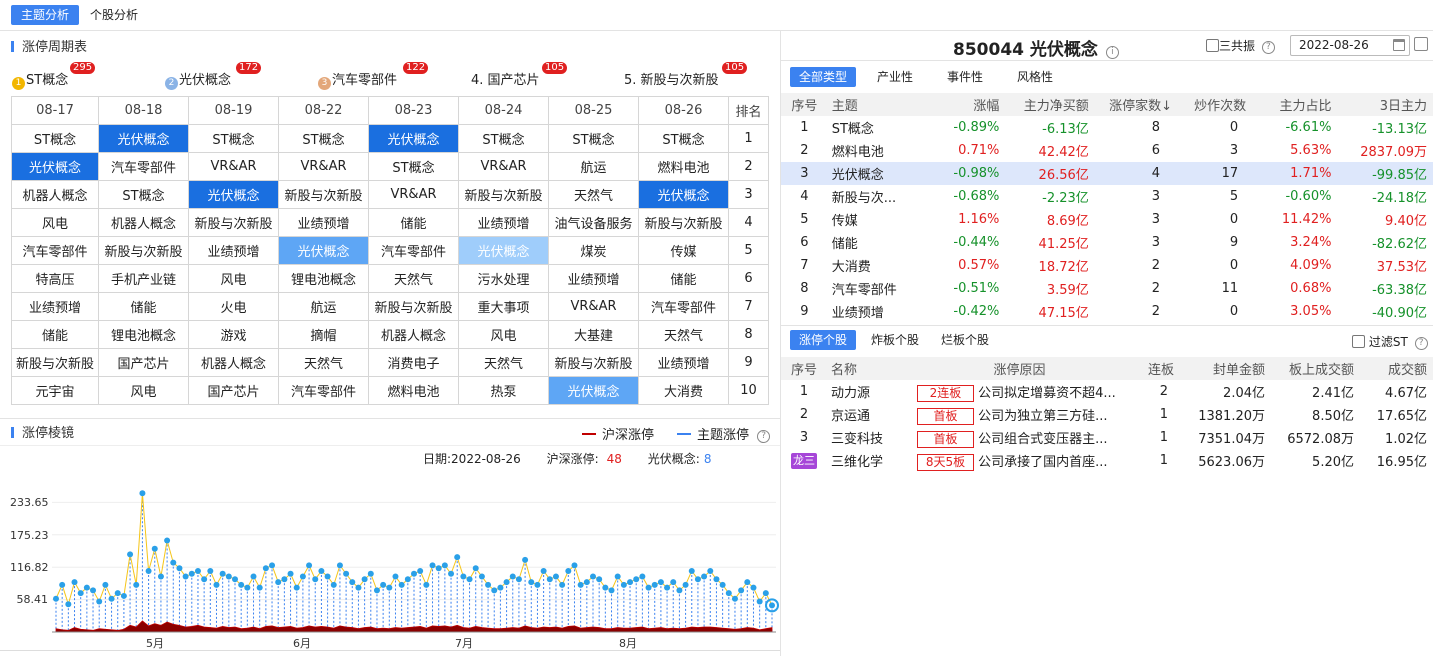 The width and height of the screenshot is (1433, 656). I want to click on tab-all-types: 全部类型, so click(823, 77).